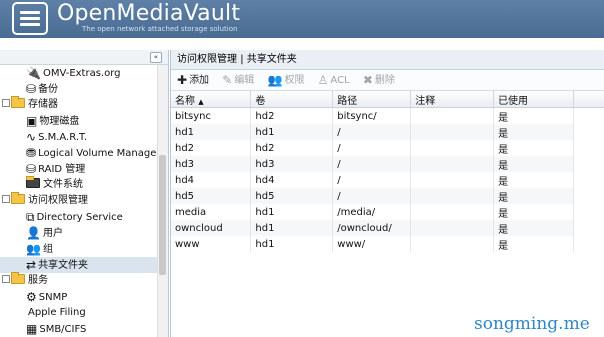  What do you see at coordinates (84, 137) in the screenshot?
I see `sidebar-item-smart: ∿ S.M.A.R.T.` at bounding box center [84, 137].